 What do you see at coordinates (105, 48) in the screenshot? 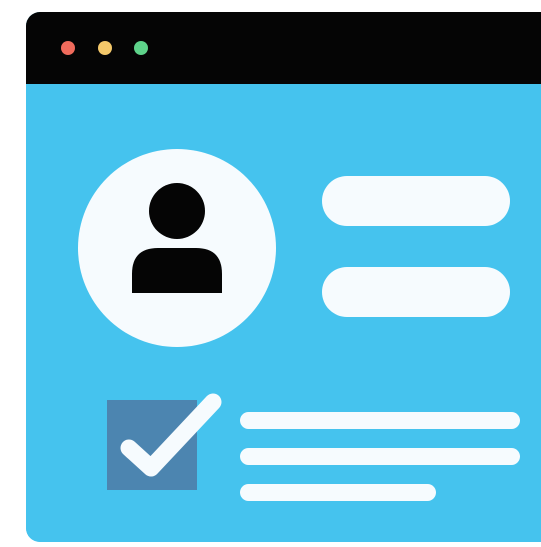
I see `minimize-window-dot` at bounding box center [105, 48].